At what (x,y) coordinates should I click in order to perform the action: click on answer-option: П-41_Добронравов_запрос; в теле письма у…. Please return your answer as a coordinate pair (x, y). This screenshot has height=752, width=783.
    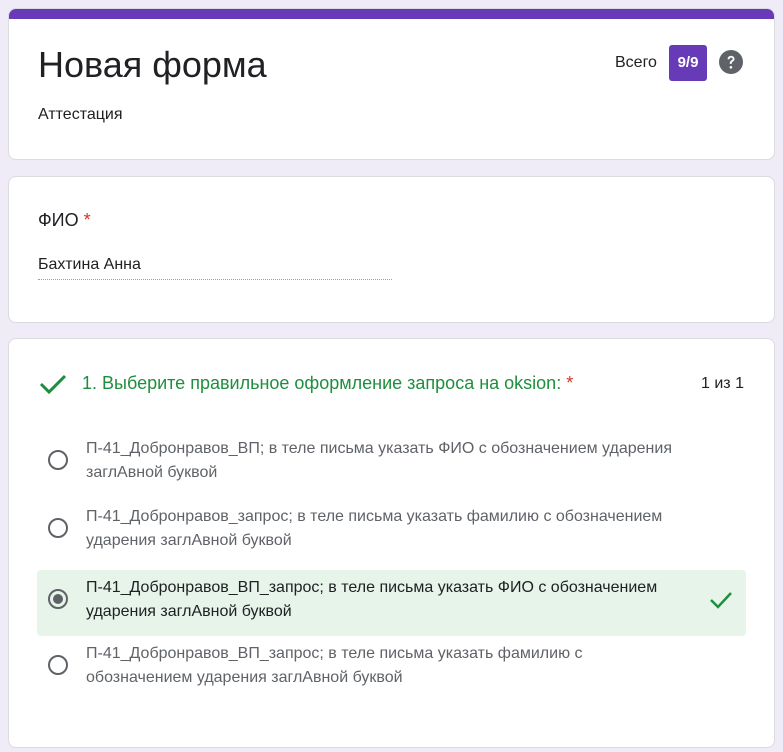
    Looking at the image, I should click on (391, 532).